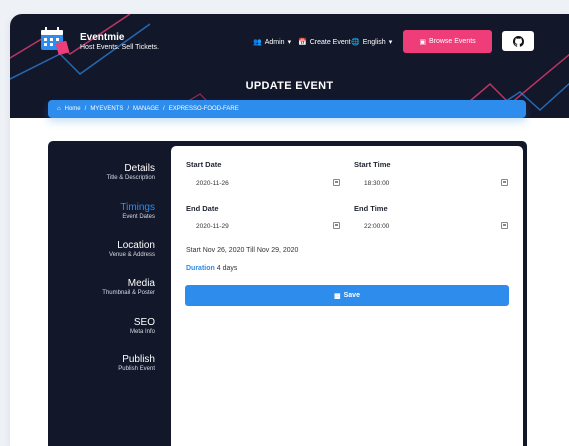 This screenshot has width=569, height=446. I want to click on sidebar-item-seo: SEO Meta Info, so click(101, 326).